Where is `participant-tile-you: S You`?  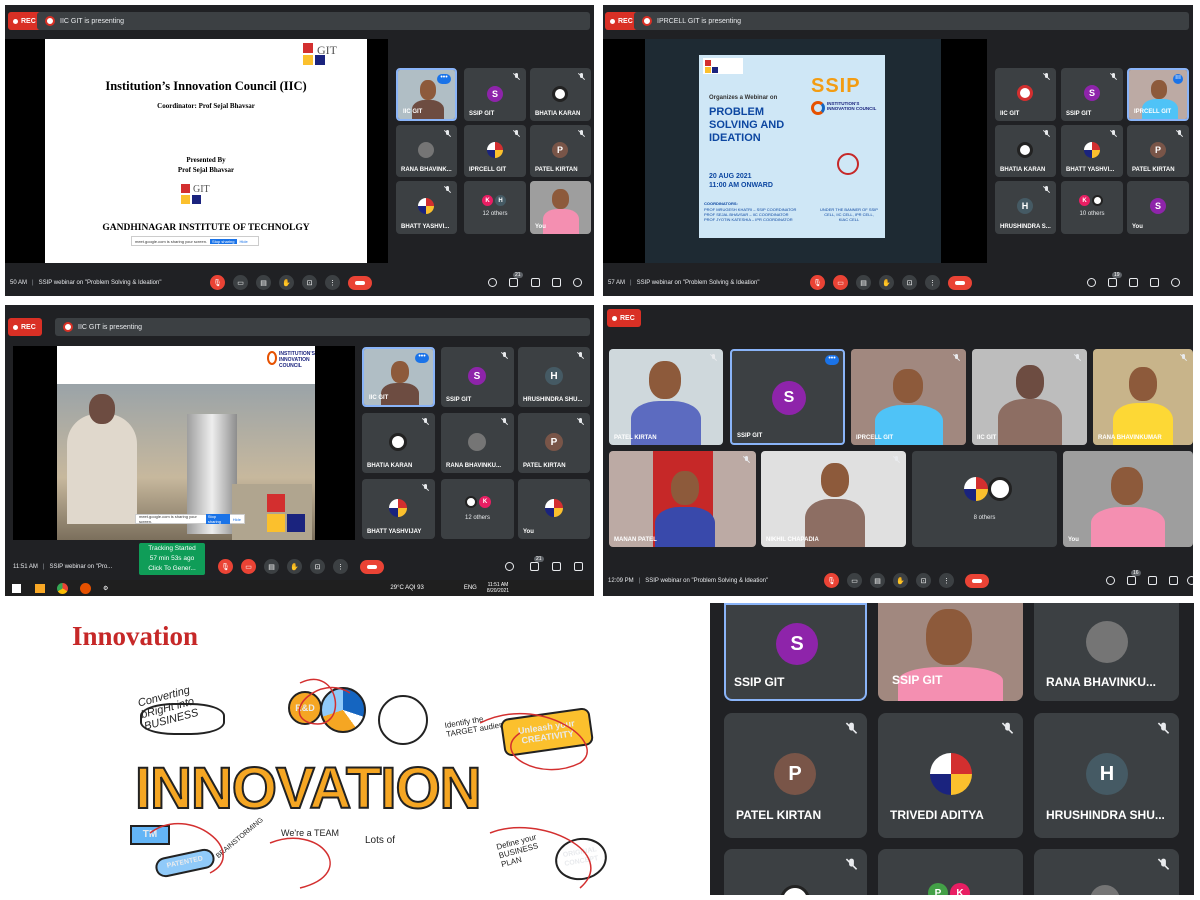
participant-tile-you: S You is located at coordinates (1158, 207).